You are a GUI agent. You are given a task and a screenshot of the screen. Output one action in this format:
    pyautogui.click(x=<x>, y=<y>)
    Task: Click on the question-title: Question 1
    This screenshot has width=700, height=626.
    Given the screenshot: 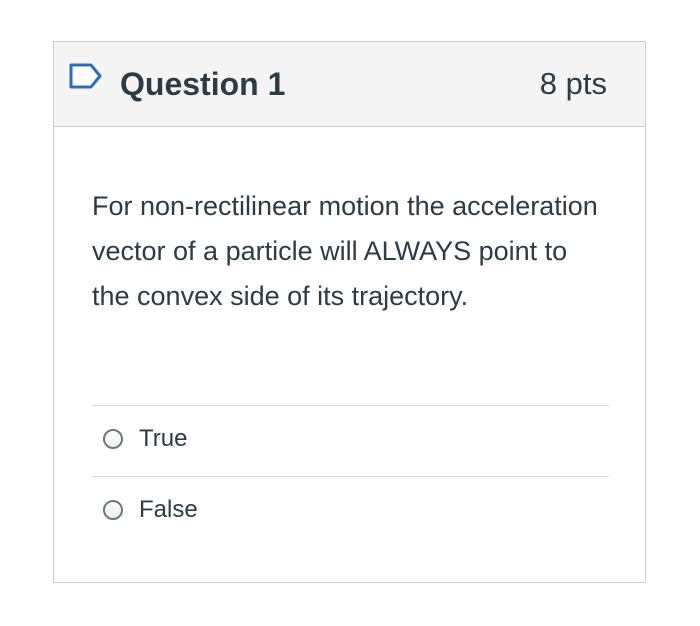 What is the action you would take?
    pyautogui.click(x=203, y=84)
    